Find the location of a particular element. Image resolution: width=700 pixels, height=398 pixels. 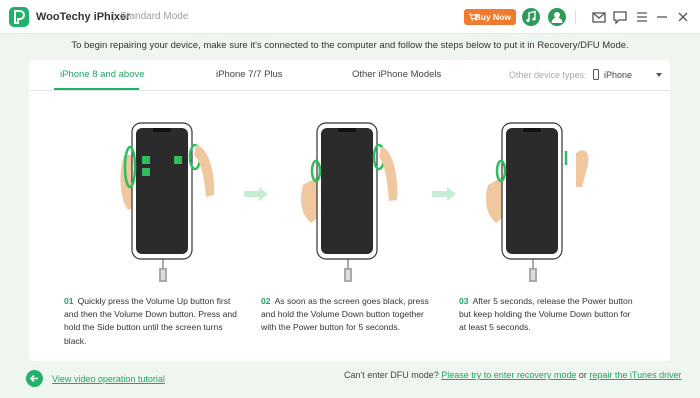

side-button-highlight is located at coordinates (178, 160).